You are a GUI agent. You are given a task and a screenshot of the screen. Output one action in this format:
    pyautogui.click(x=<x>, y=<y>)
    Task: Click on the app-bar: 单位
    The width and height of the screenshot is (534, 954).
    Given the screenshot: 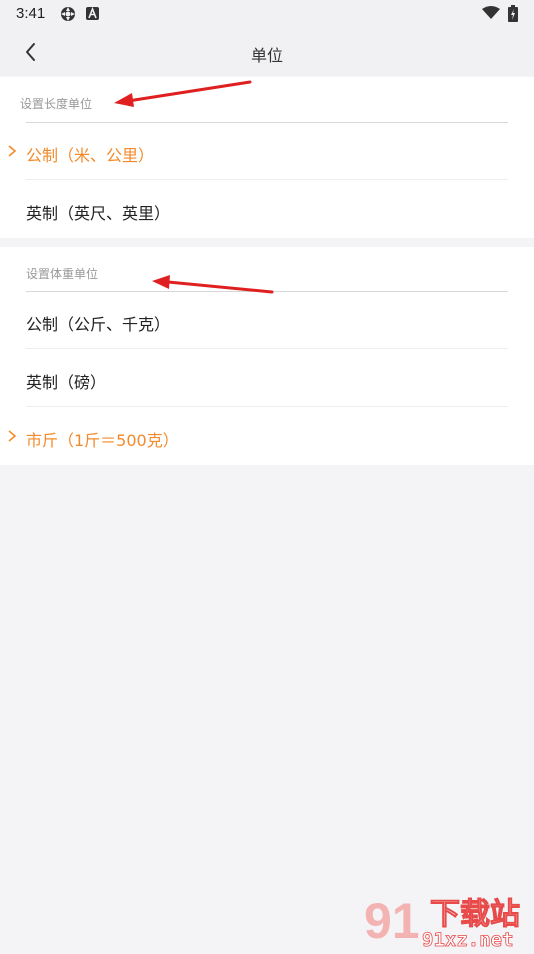 What is the action you would take?
    pyautogui.click(x=267, y=52)
    